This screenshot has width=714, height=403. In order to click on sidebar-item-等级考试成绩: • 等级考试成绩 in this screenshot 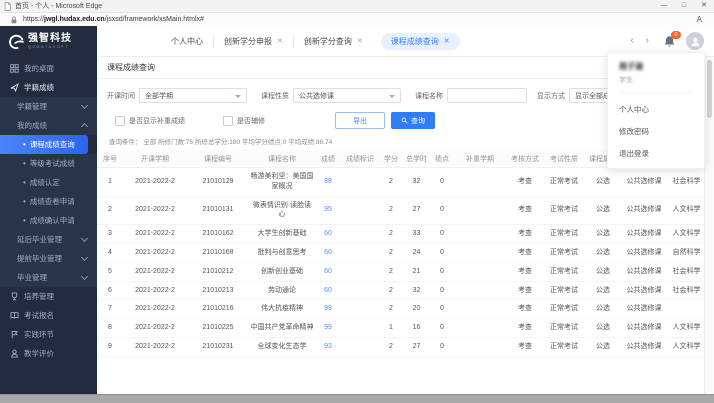, I will do `click(48, 163)`.